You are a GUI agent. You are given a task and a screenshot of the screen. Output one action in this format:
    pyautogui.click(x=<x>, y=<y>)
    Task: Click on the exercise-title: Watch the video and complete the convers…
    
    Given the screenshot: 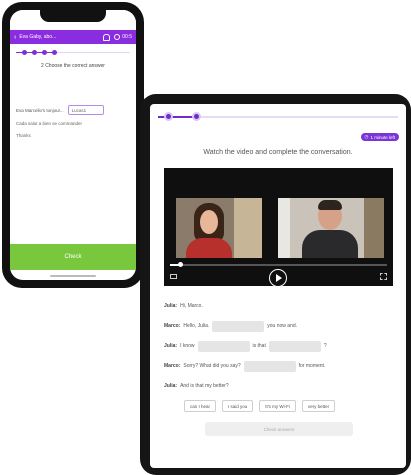 What is the action you would take?
    pyautogui.click(x=278, y=152)
    